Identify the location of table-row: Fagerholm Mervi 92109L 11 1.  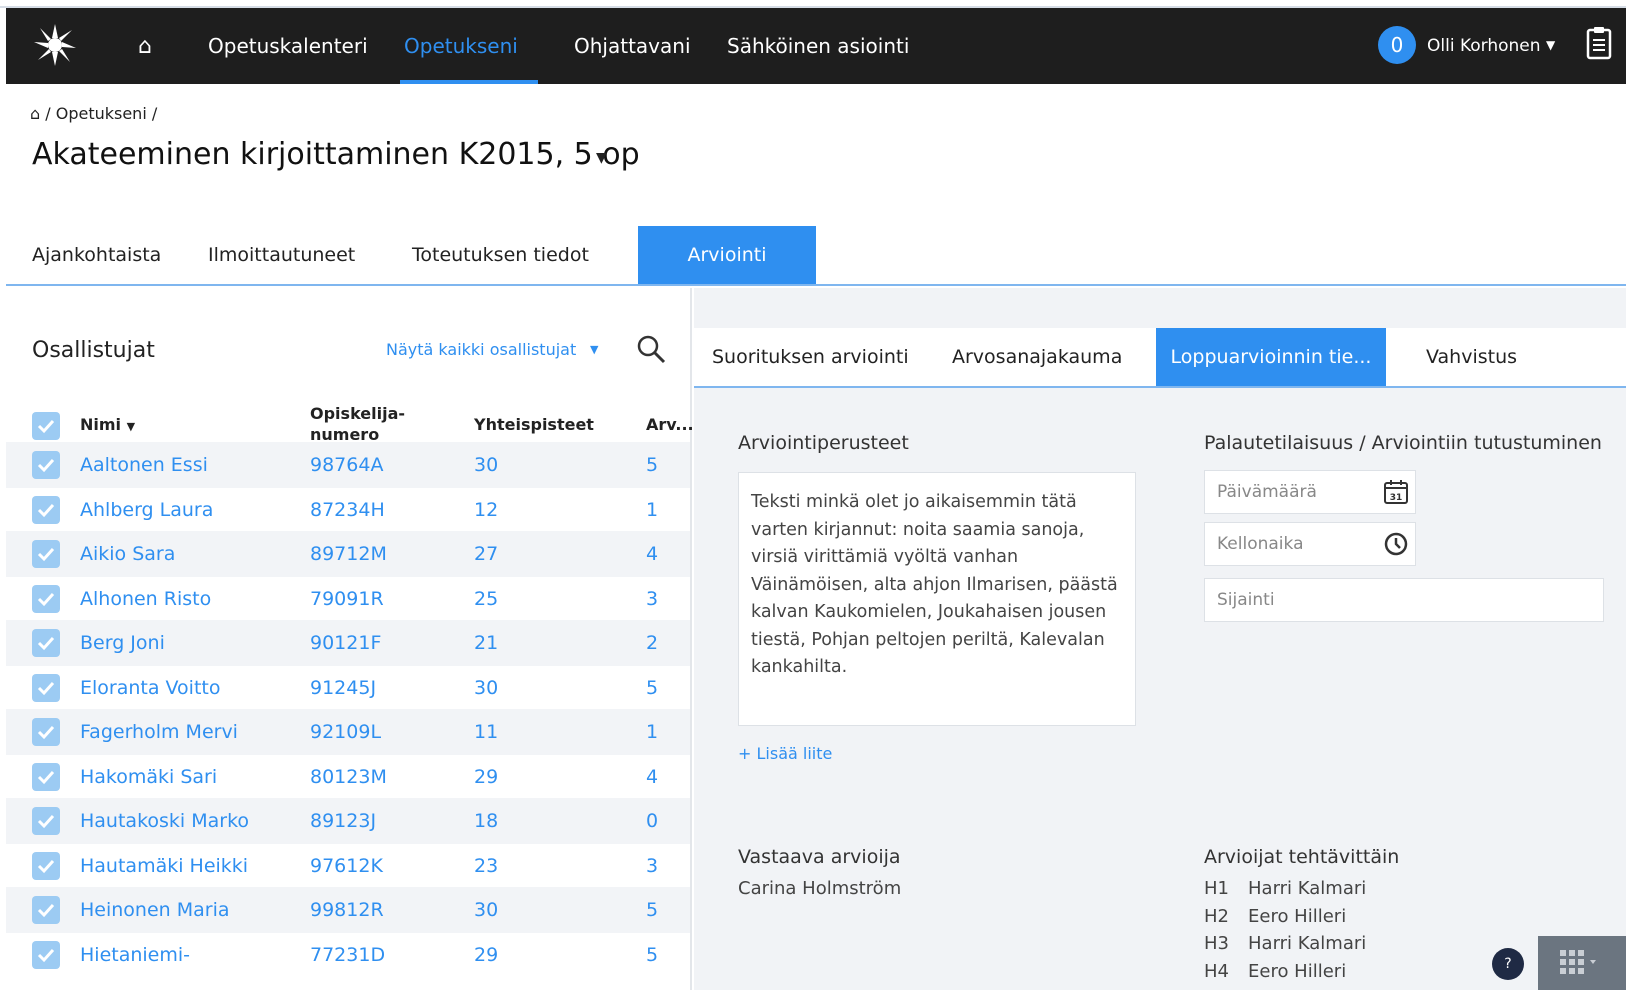
(348, 732).